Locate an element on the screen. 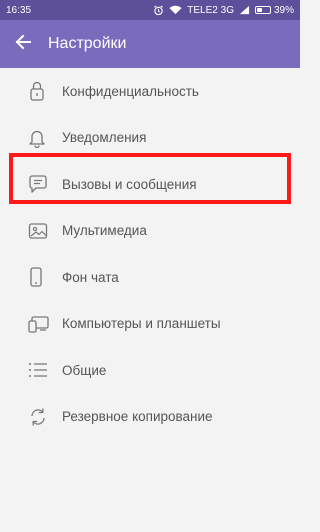 Image resolution: width=320 pixels, height=532 pixels. list-icon is located at coordinates (31, 370).